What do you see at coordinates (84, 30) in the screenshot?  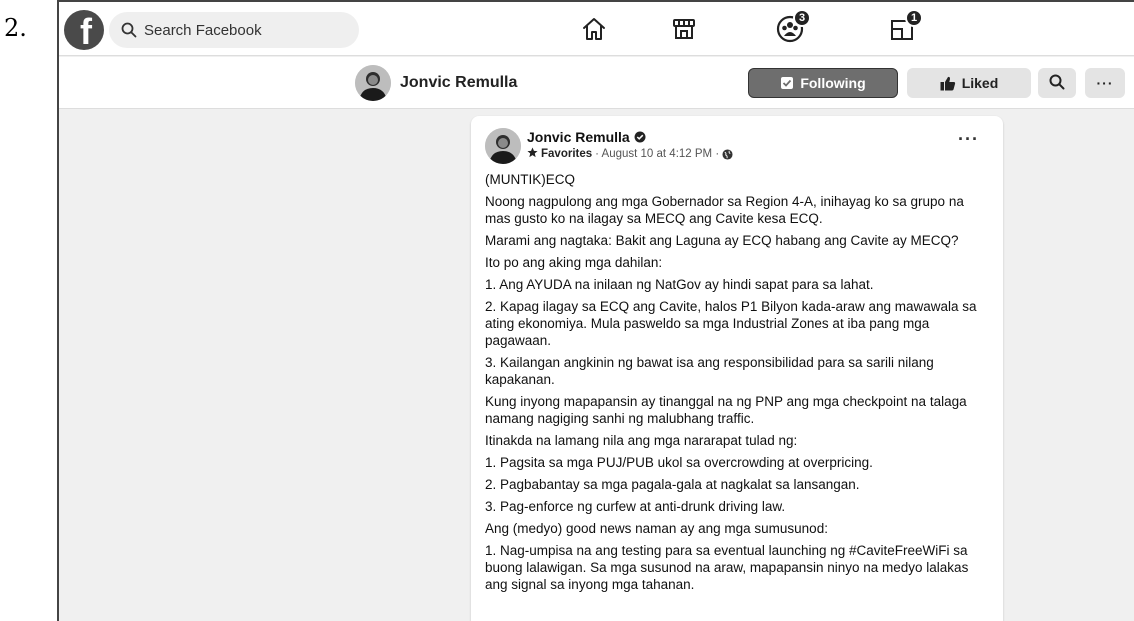 I see `facebook-logo-icon: f` at bounding box center [84, 30].